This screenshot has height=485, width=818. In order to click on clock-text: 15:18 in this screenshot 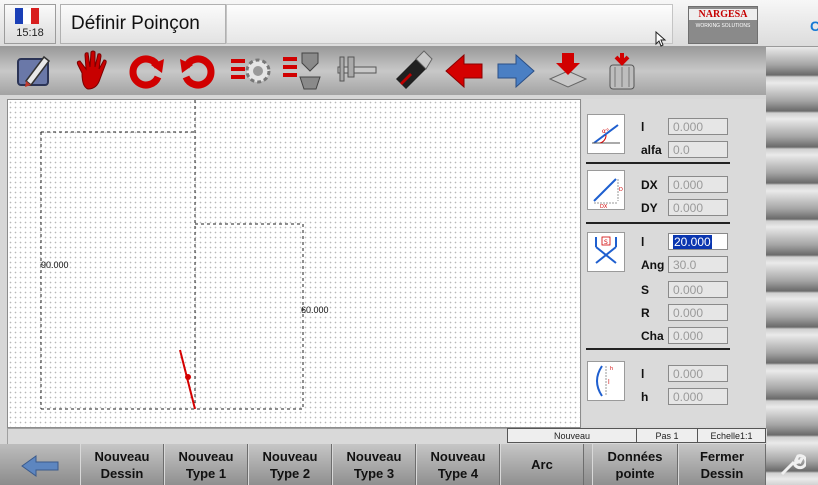, I will do `click(30, 33)`.